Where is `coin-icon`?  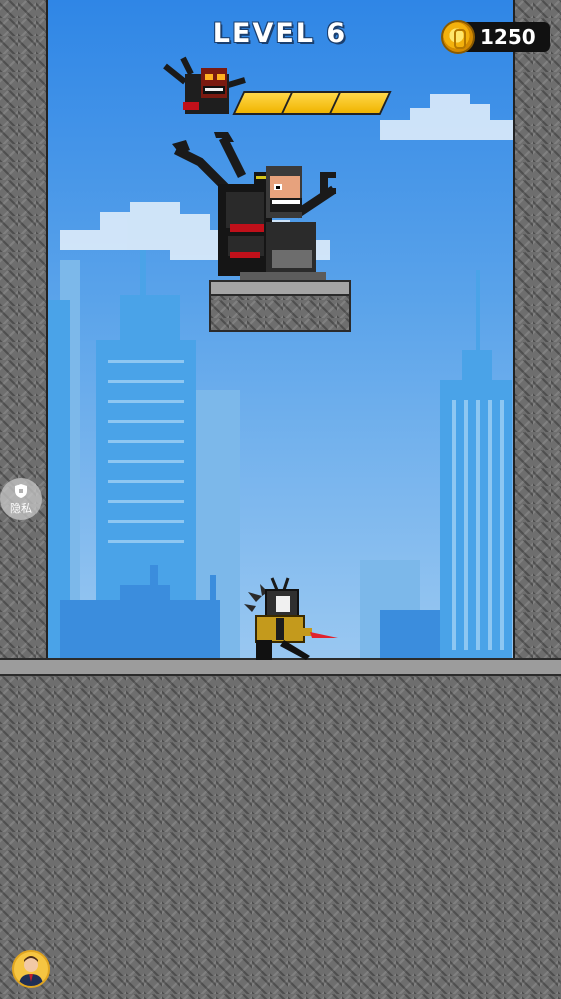 coin-icon is located at coordinates (458, 37).